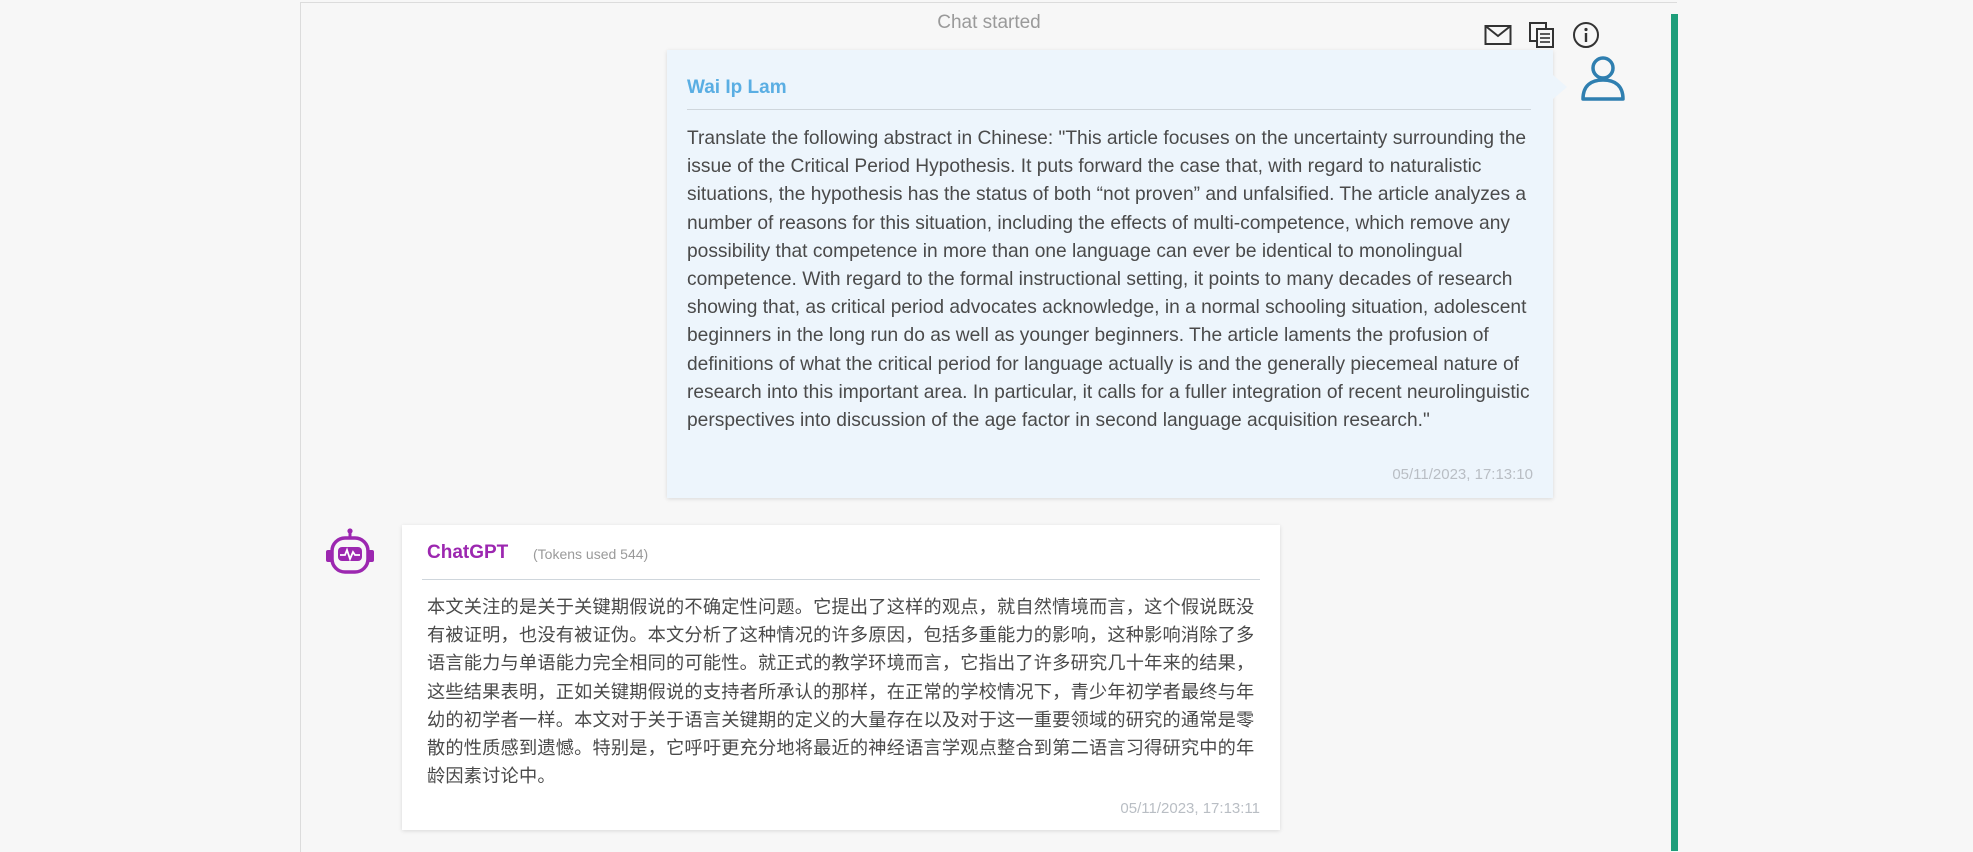 This screenshot has width=1973, height=852. I want to click on message-sender-name: ChatGPT, so click(468, 552).